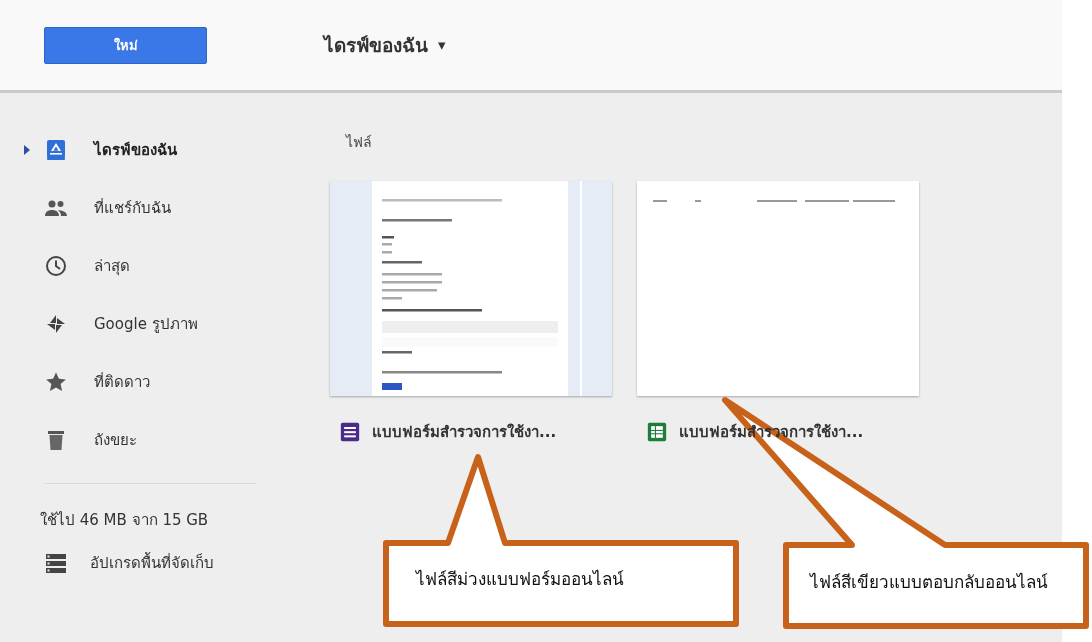  Describe the element at coordinates (145, 150) in the screenshot. I see `nav-item: ไดรฟ์ของฉัน` at that location.